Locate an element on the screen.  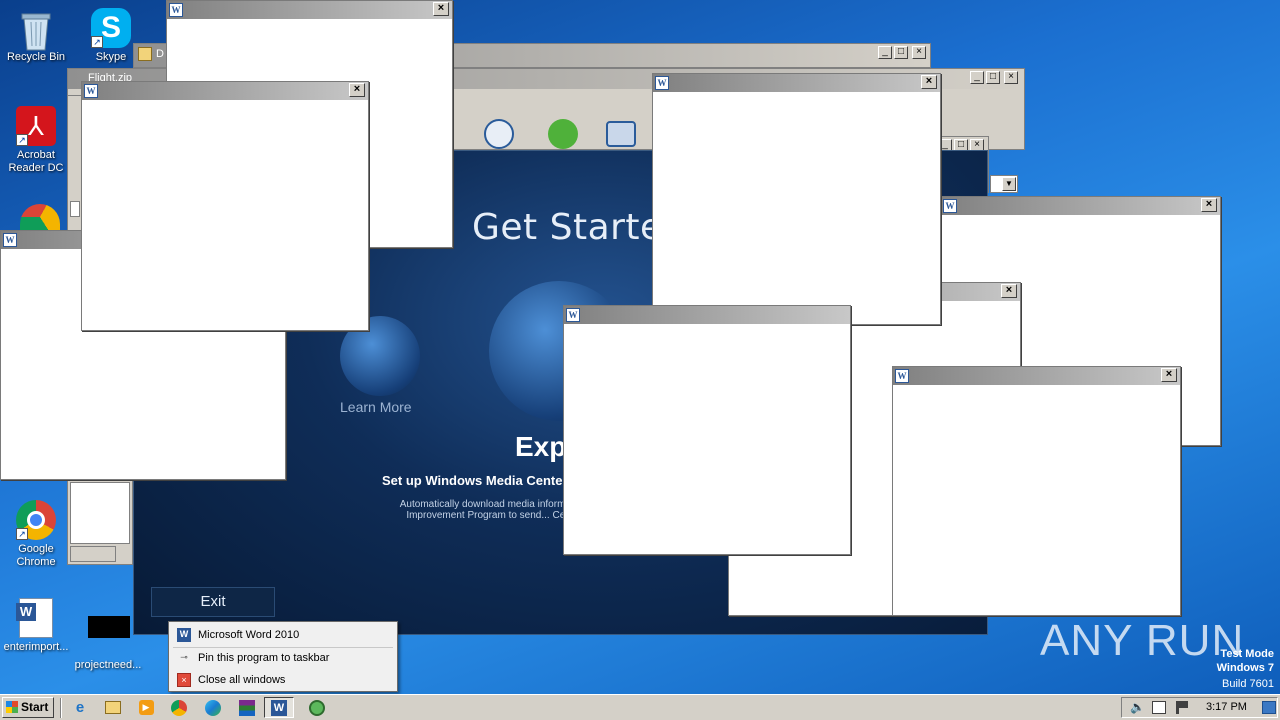
recycle-bin-icon is located at coordinates (36, 29).